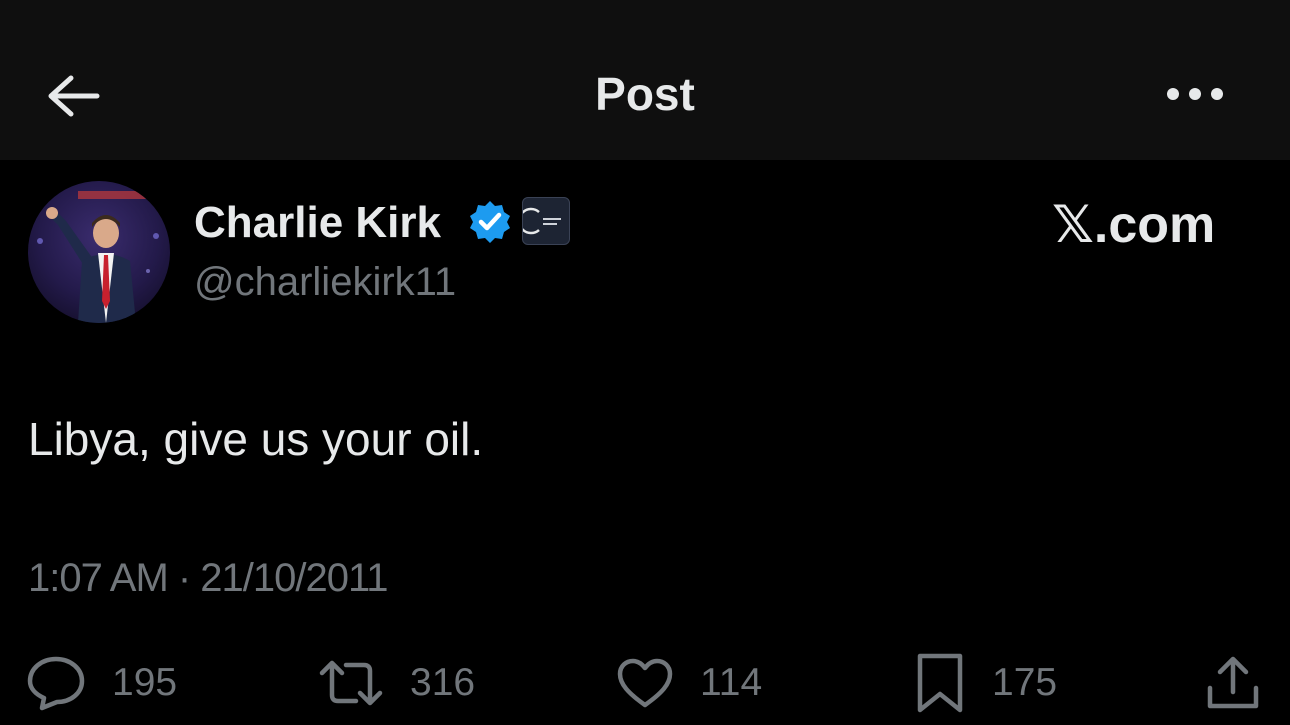 The image size is (1290, 725). What do you see at coordinates (351, 683) in the screenshot?
I see `repost-icon` at bounding box center [351, 683].